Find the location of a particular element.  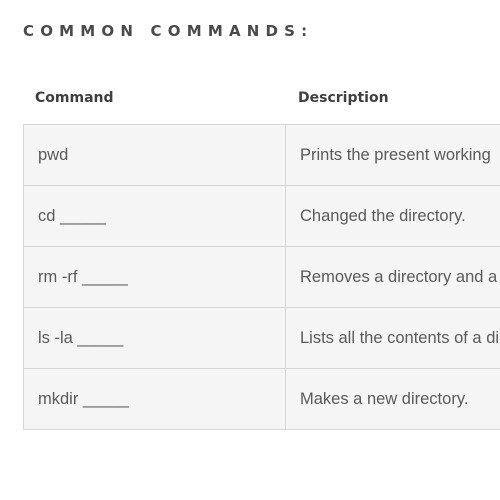

description-cell: Removes a directory and a is located at coordinates (399, 276).